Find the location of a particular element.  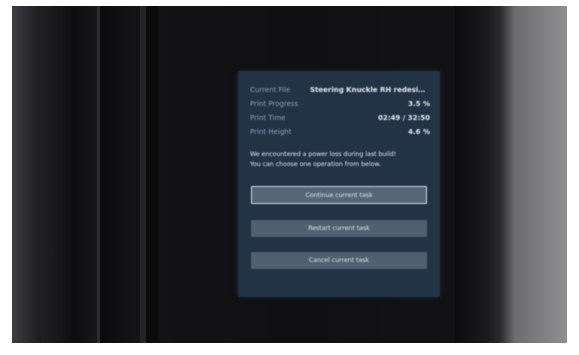

print-time-value: 02:49 / 32:50 is located at coordinates (404, 118).